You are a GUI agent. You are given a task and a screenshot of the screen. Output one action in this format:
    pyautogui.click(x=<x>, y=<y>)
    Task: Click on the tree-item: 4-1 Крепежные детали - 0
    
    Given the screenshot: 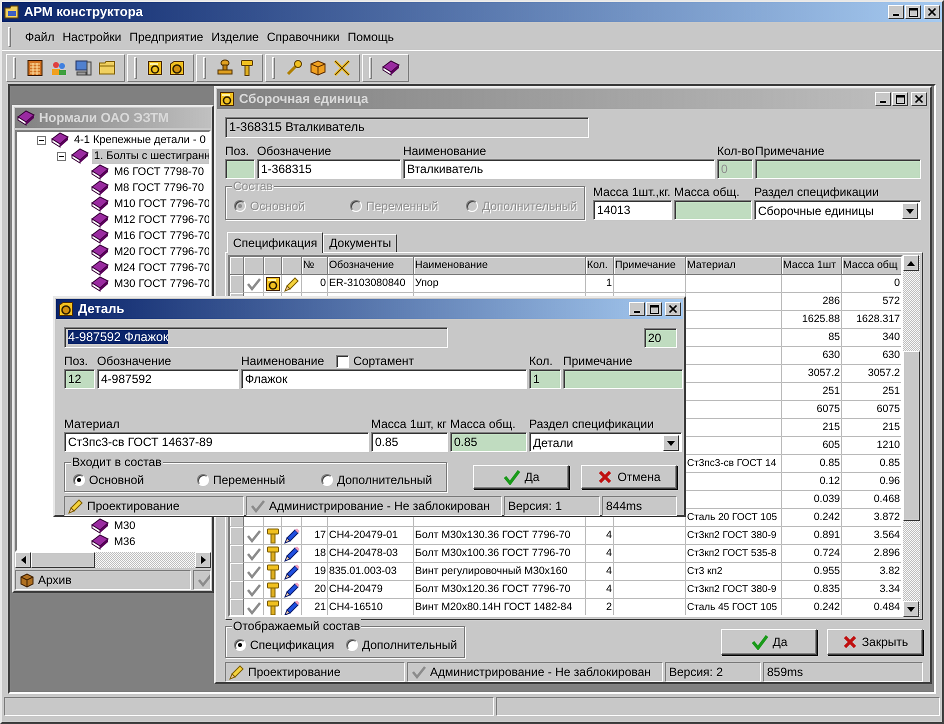 What is the action you would take?
    pyautogui.click(x=140, y=140)
    